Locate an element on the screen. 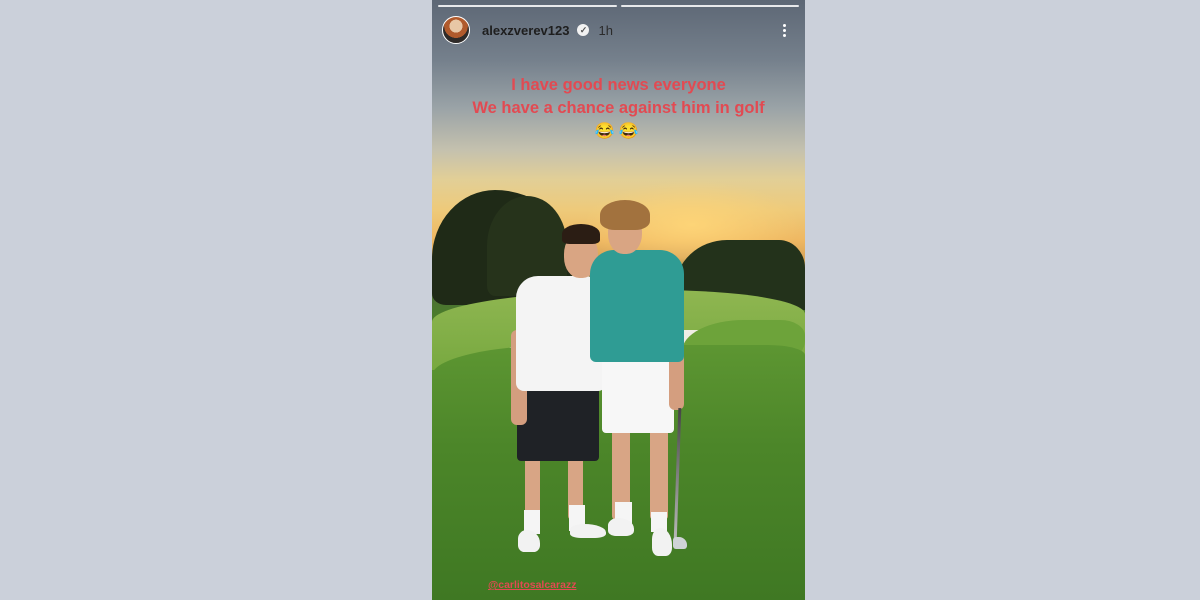  right-person-shoe-left is located at coordinates (621, 527).